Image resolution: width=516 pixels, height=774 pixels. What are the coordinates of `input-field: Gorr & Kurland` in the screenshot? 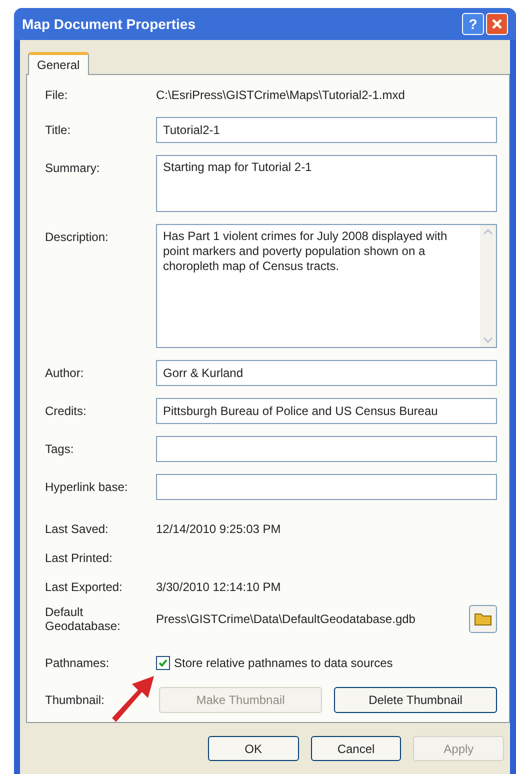 It's located at (326, 373).